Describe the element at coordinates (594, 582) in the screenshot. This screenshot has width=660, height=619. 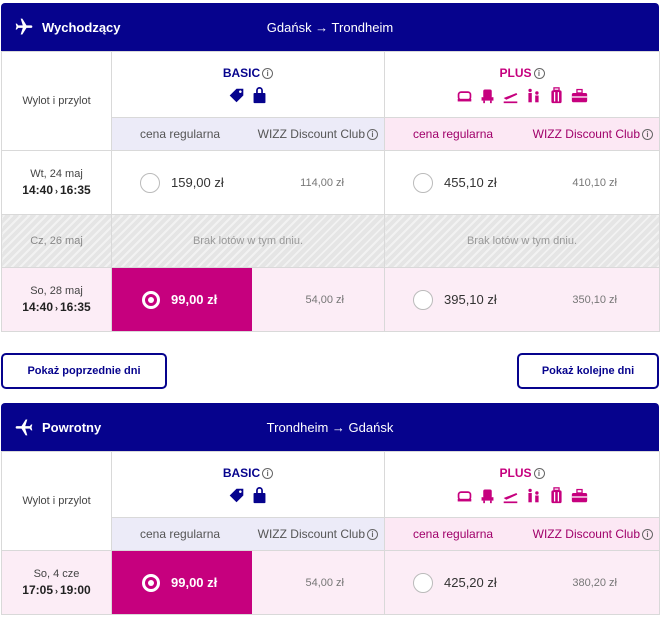
I see `plus-discount-price: 380,20 zł` at that location.